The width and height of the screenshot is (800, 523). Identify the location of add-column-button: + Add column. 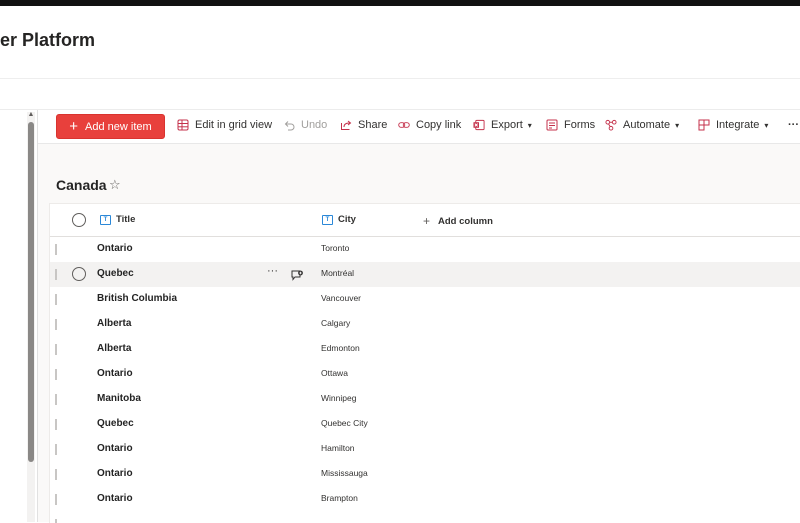
(458, 221).